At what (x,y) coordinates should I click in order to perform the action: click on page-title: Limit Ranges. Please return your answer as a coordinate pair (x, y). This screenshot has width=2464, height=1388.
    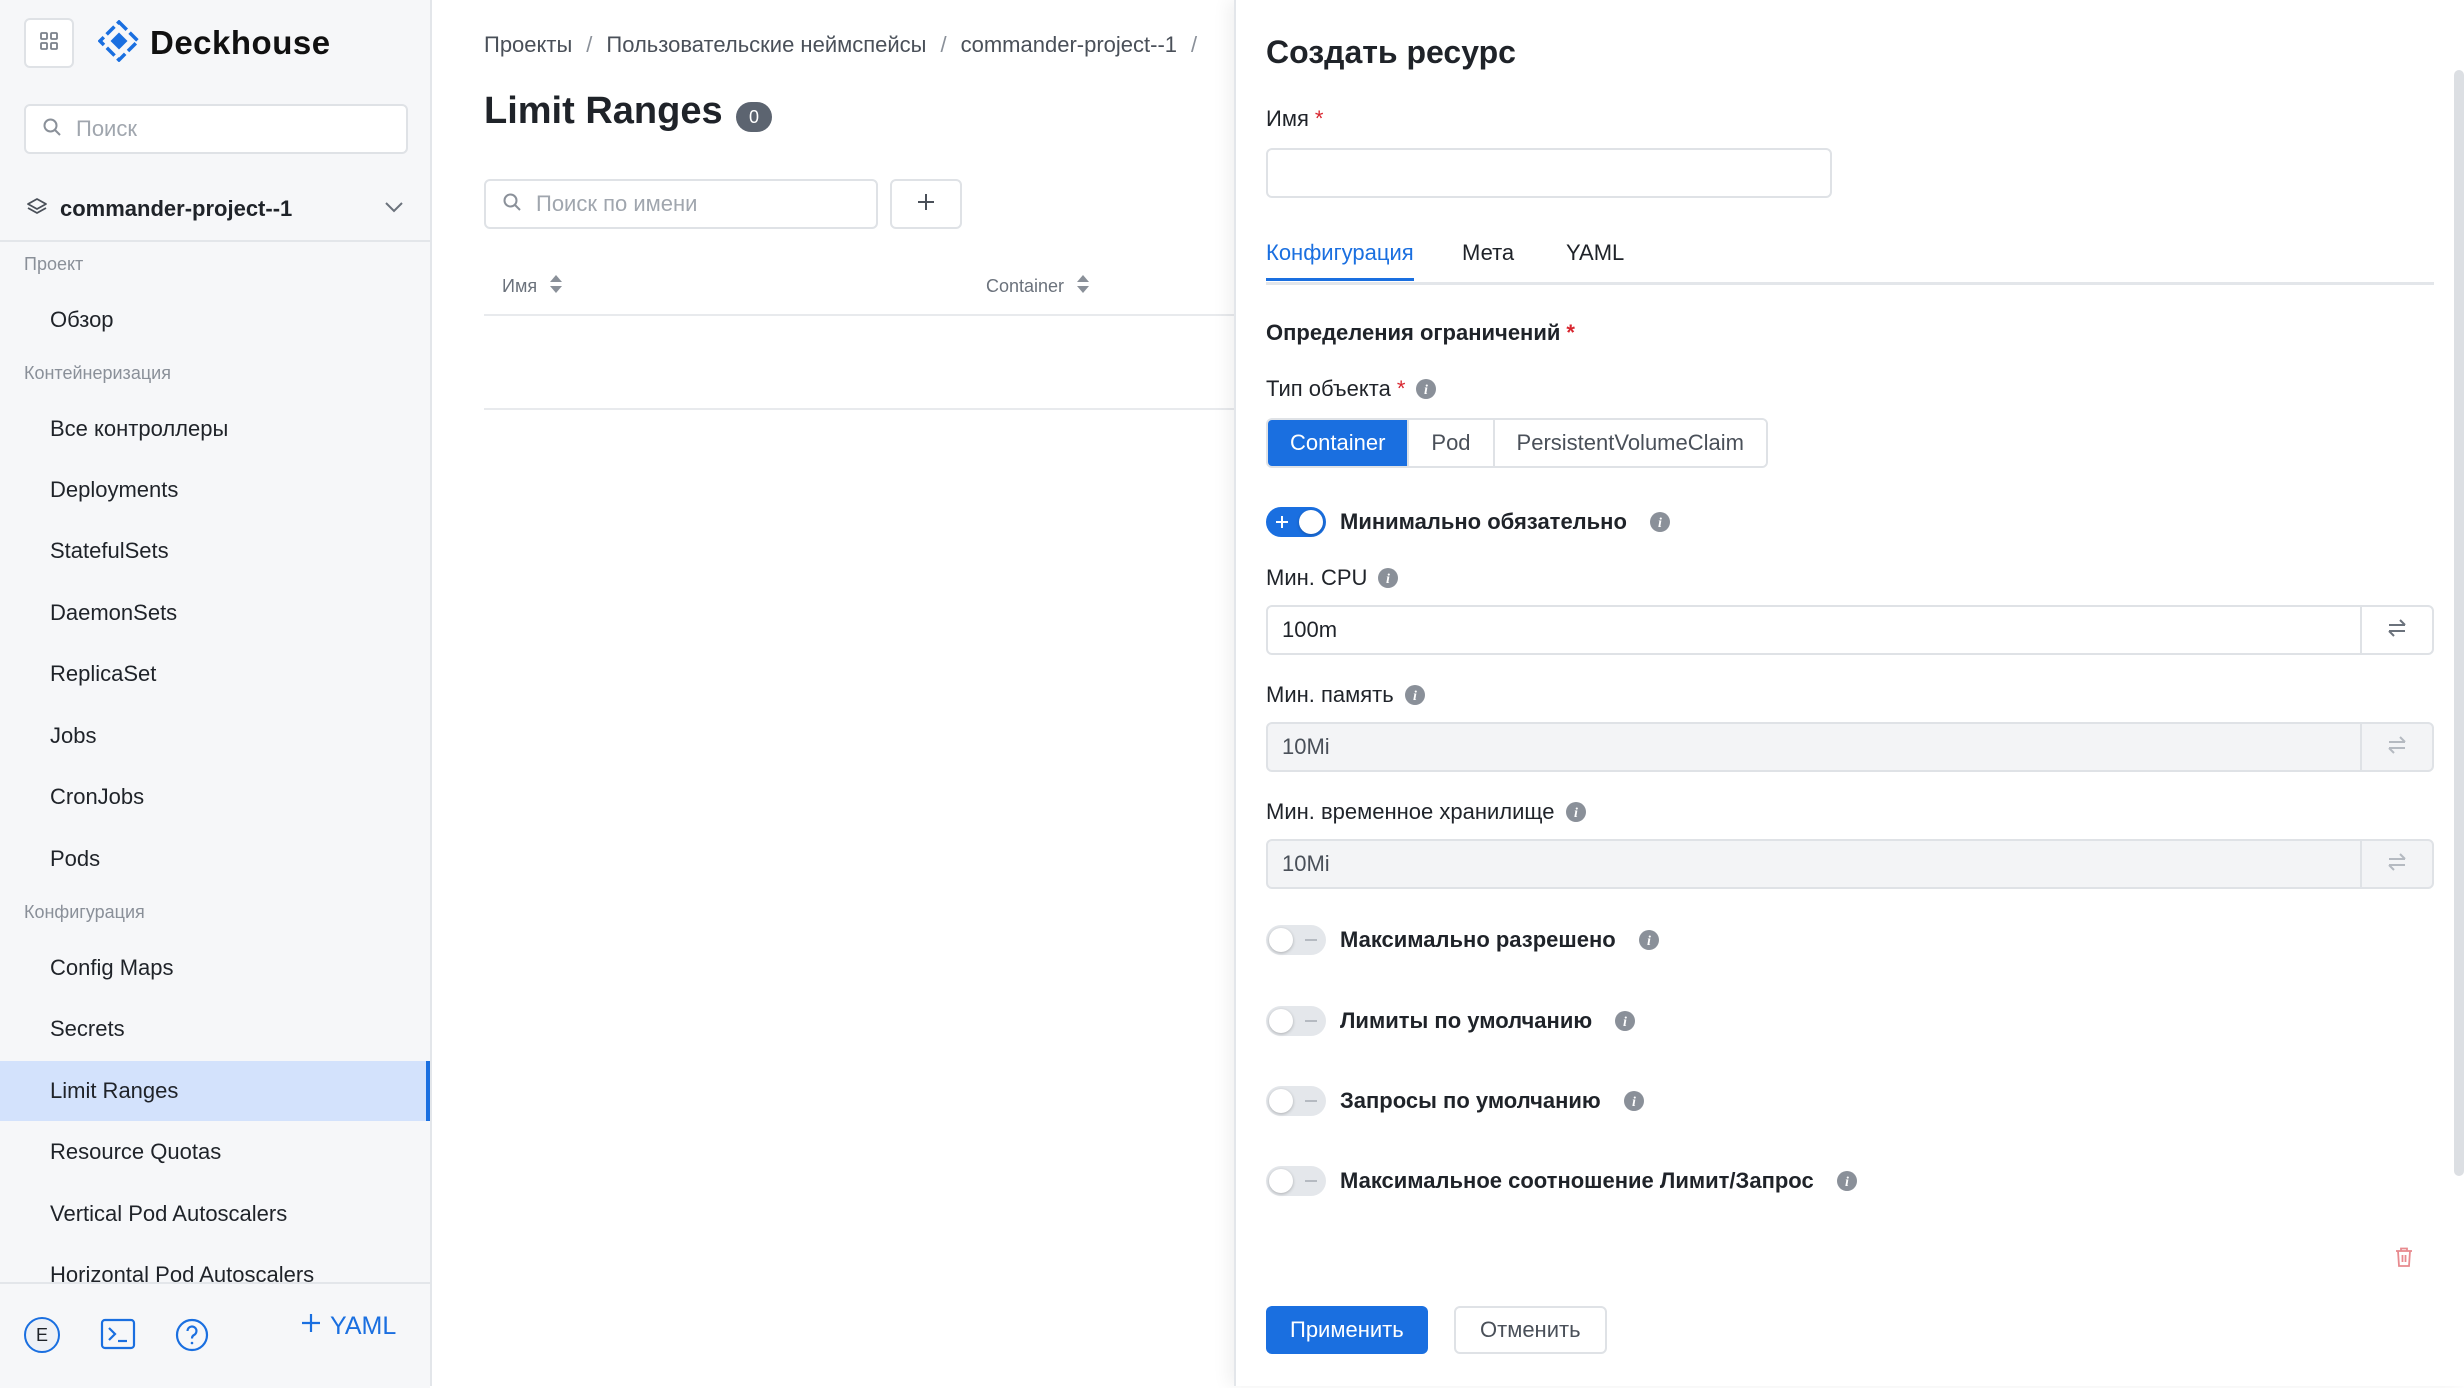
    Looking at the image, I should click on (603, 111).